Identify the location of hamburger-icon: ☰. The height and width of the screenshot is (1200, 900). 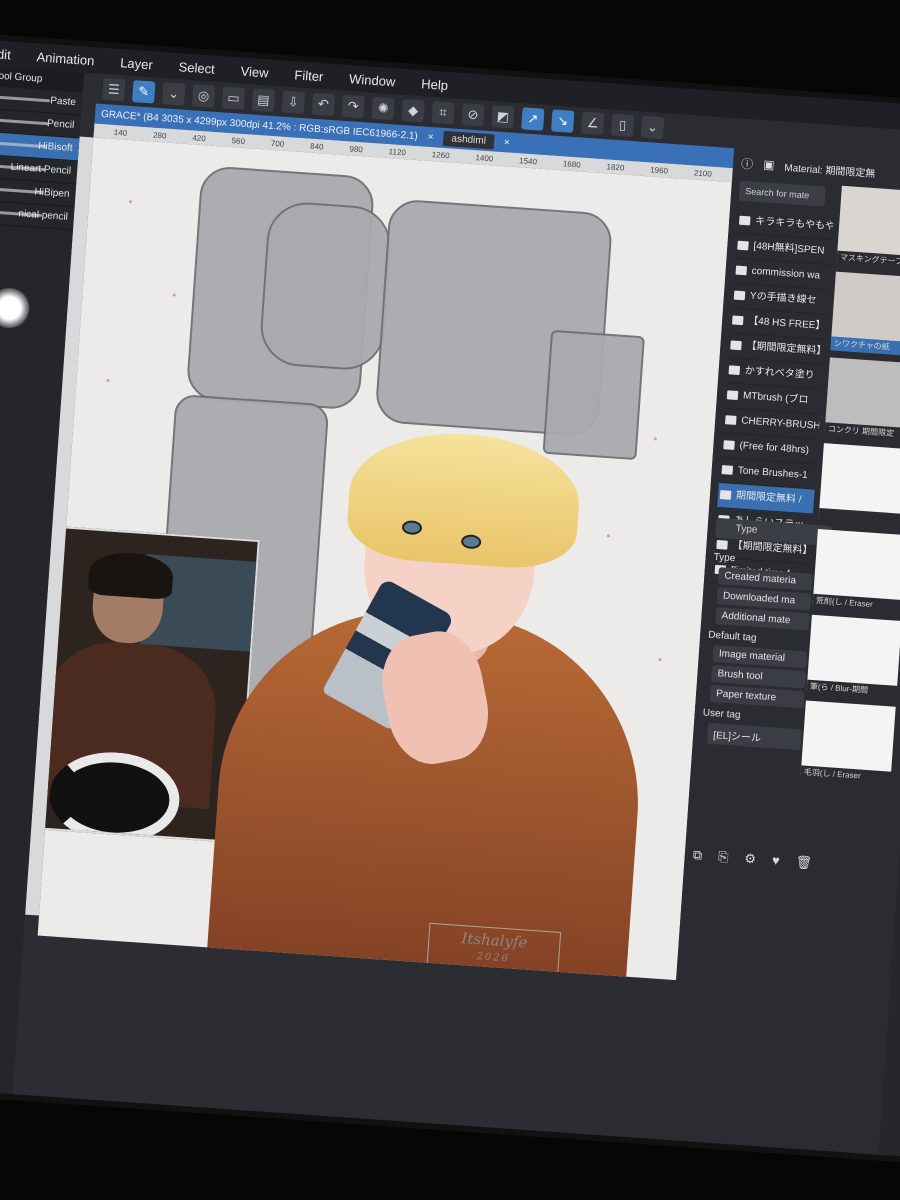
(114, 90).